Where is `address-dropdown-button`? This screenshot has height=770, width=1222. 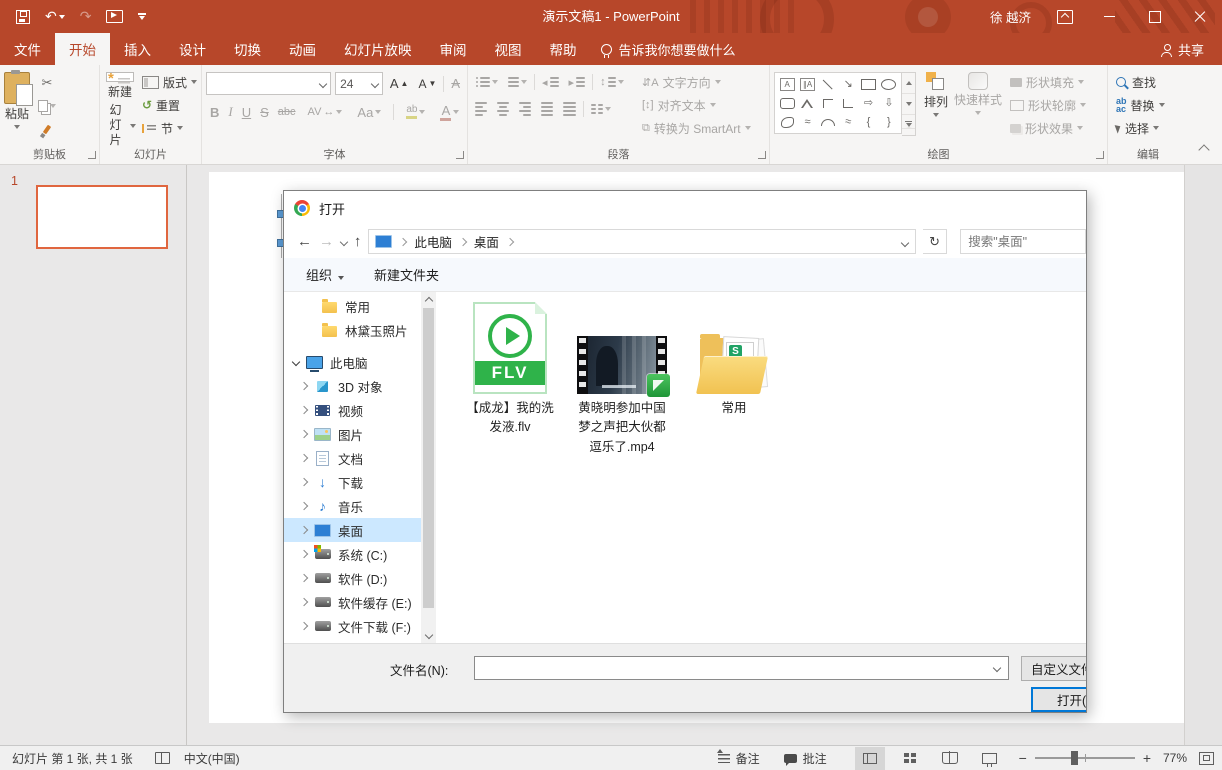 address-dropdown-button is located at coordinates (907, 241).